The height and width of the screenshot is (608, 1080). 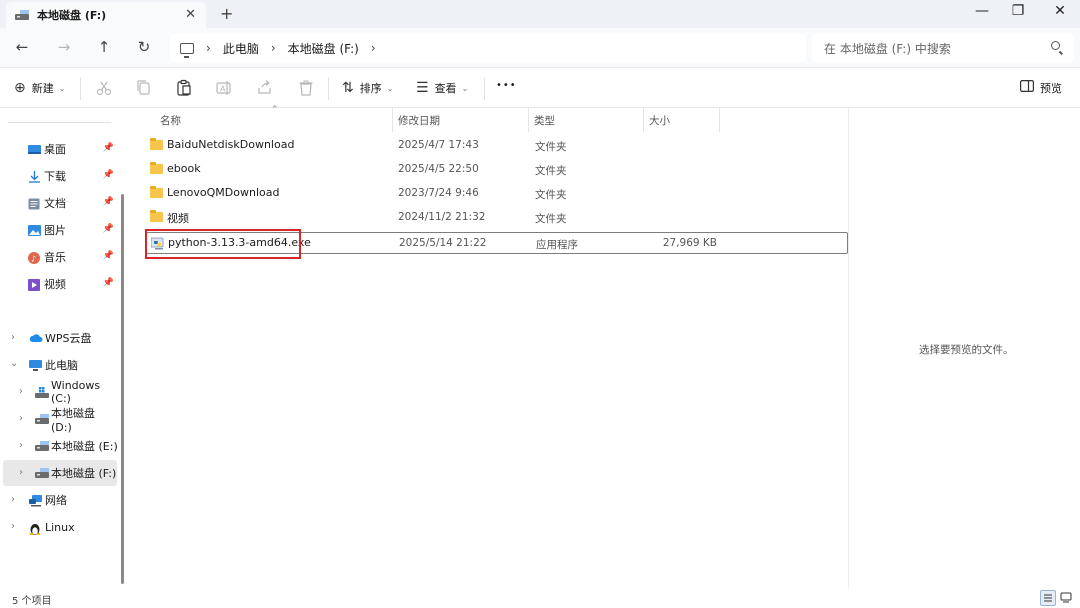 I want to click on sidebar-item-label: 桌面, so click(x=55, y=149).